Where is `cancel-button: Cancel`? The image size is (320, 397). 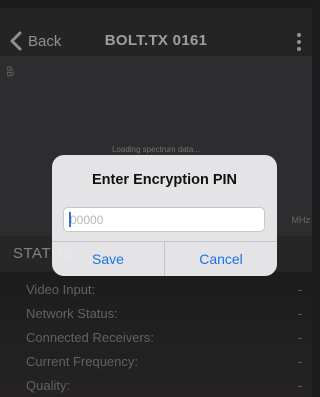
cancel-button: Cancel is located at coordinates (221, 259).